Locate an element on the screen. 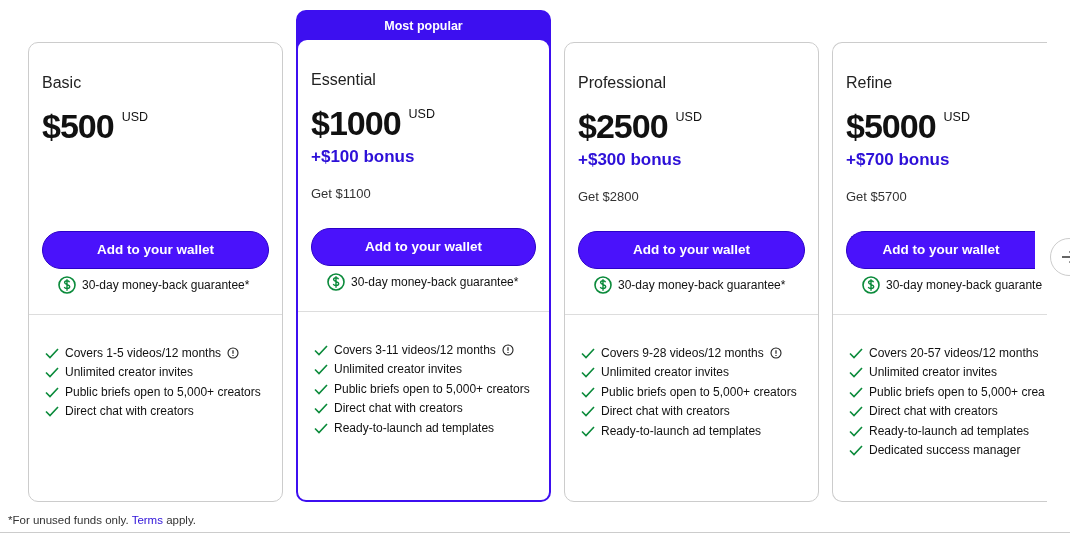  feature-text: Covers 3-11 videos/12 months is located at coordinates (415, 350).